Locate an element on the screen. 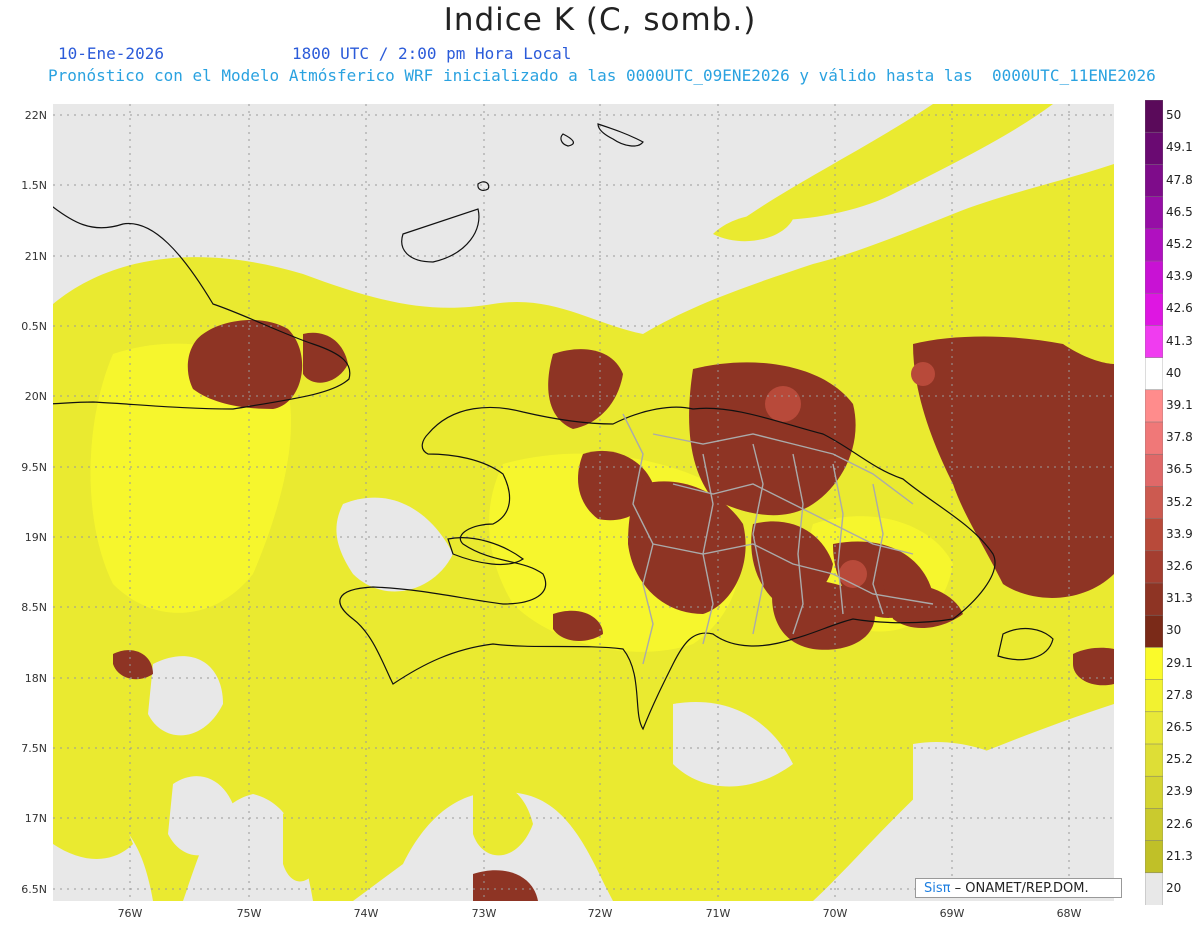  forecast-time: 1800 UTC / 2:00 pm Hora Local is located at coordinates (432, 53).